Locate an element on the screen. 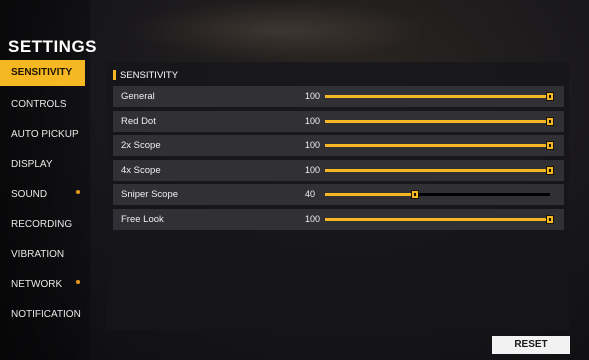 The height and width of the screenshot is (360, 589). sidebar-item-controls: CONTROLS is located at coordinates (43, 105).